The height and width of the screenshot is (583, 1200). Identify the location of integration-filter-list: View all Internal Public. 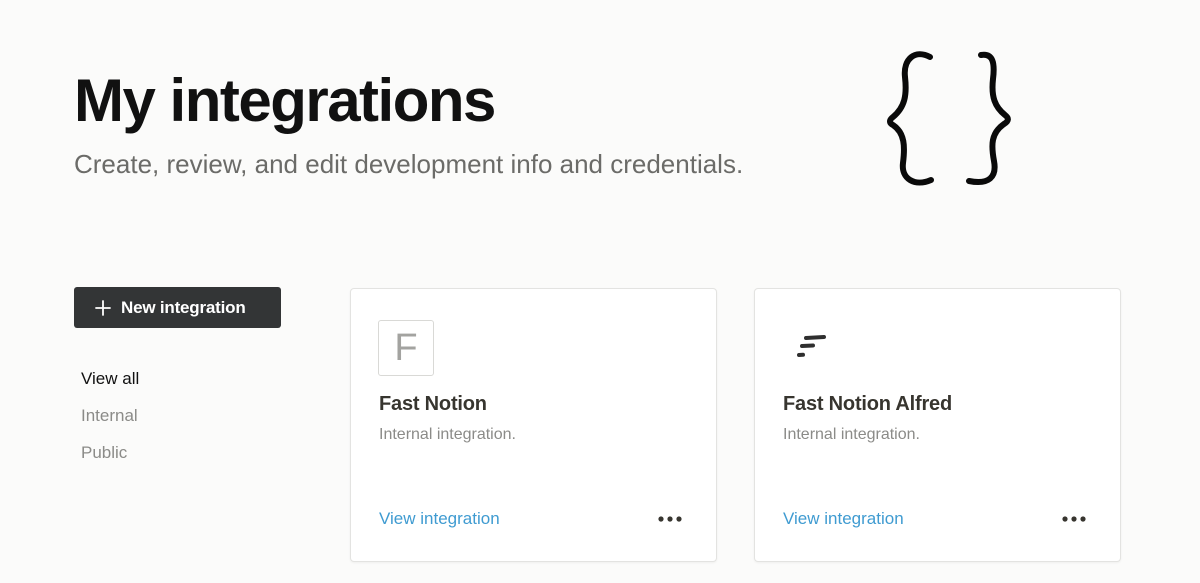
(110, 415).